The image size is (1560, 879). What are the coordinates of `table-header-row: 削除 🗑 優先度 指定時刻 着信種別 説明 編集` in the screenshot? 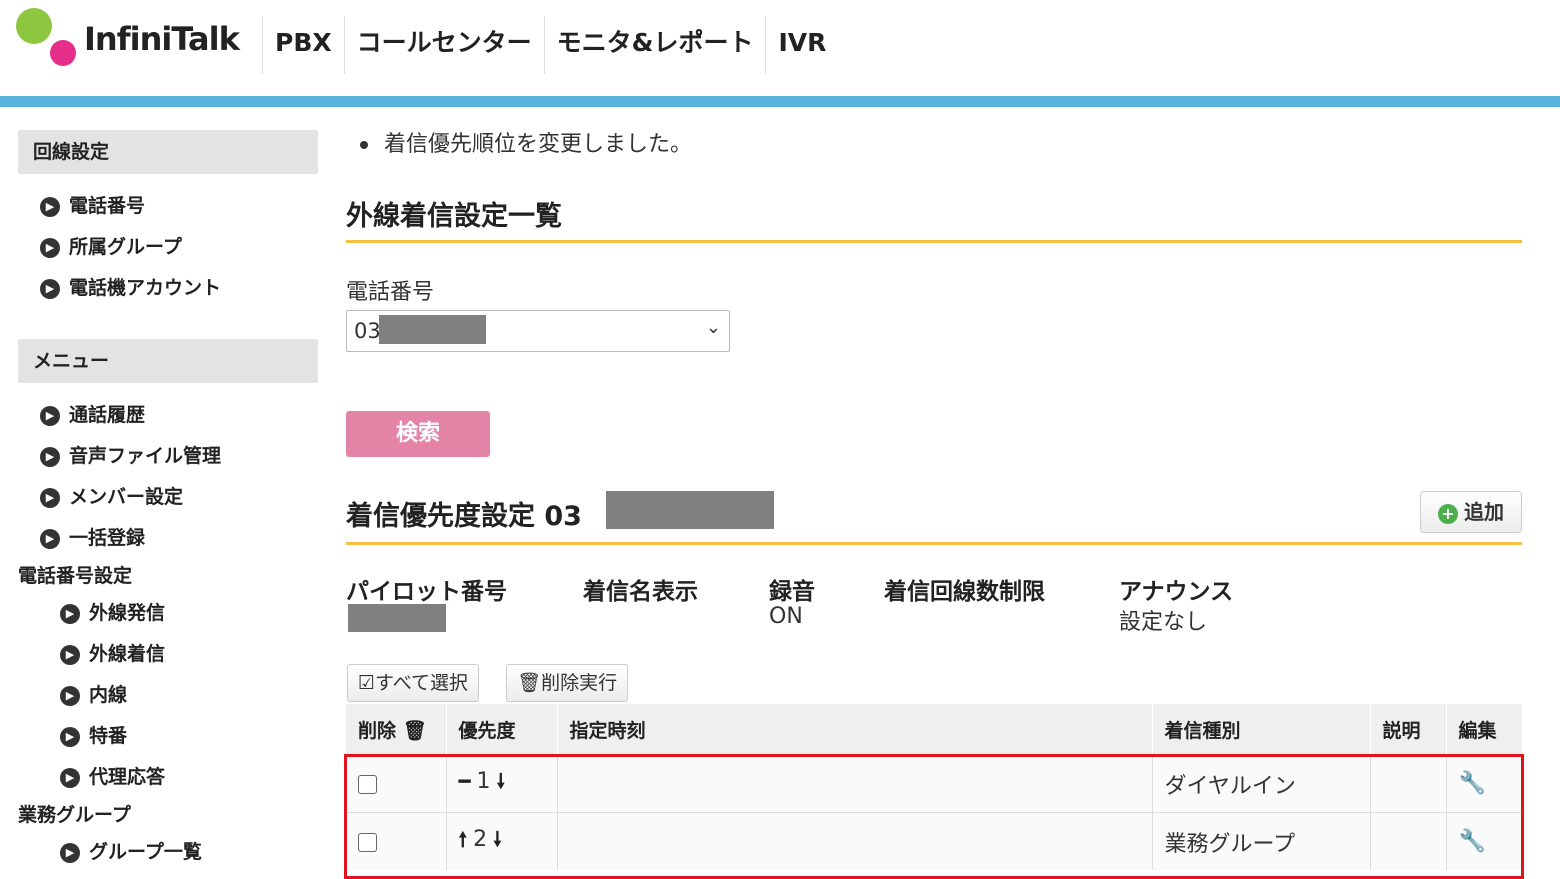 It's located at (934, 729).